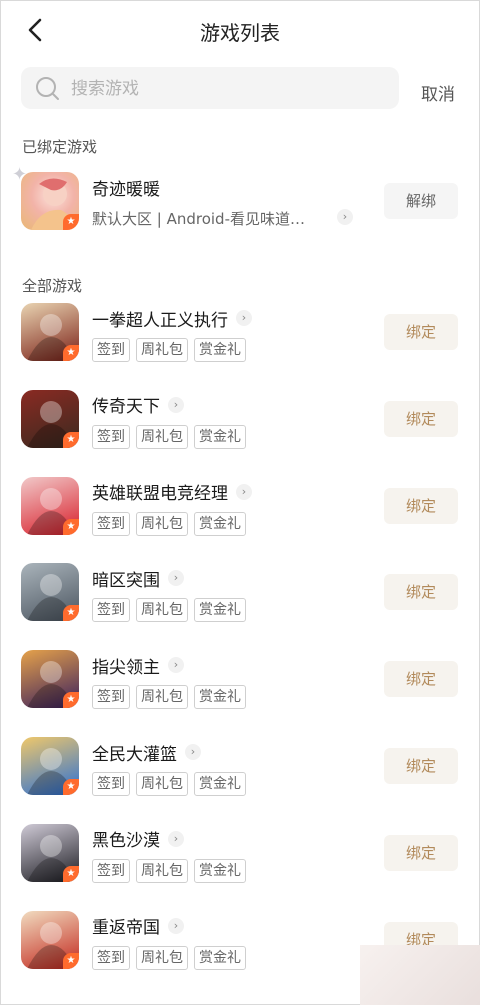  Describe the element at coordinates (138, 578) in the screenshot. I see `game-name-row: 暗区突围 ›` at that location.